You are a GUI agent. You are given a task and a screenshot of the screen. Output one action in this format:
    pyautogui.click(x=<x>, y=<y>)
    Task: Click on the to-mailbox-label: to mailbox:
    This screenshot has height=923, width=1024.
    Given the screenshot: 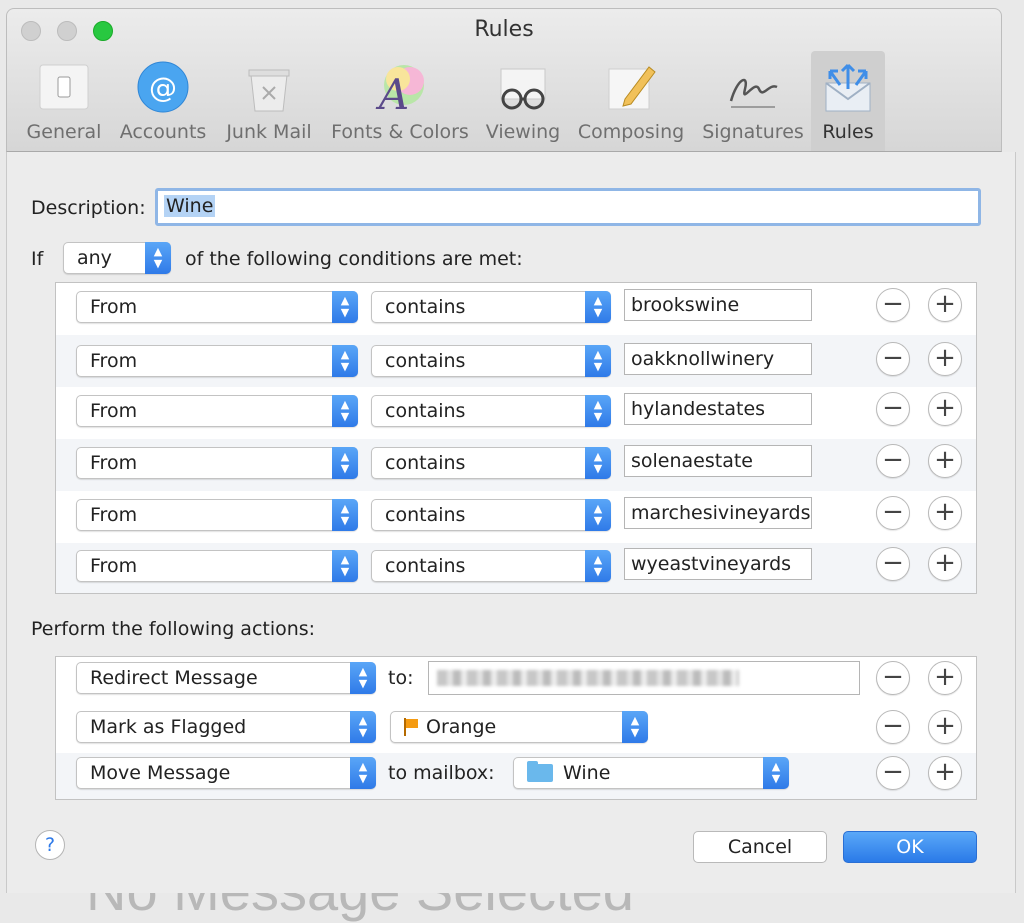 What is the action you would take?
    pyautogui.click(x=441, y=773)
    